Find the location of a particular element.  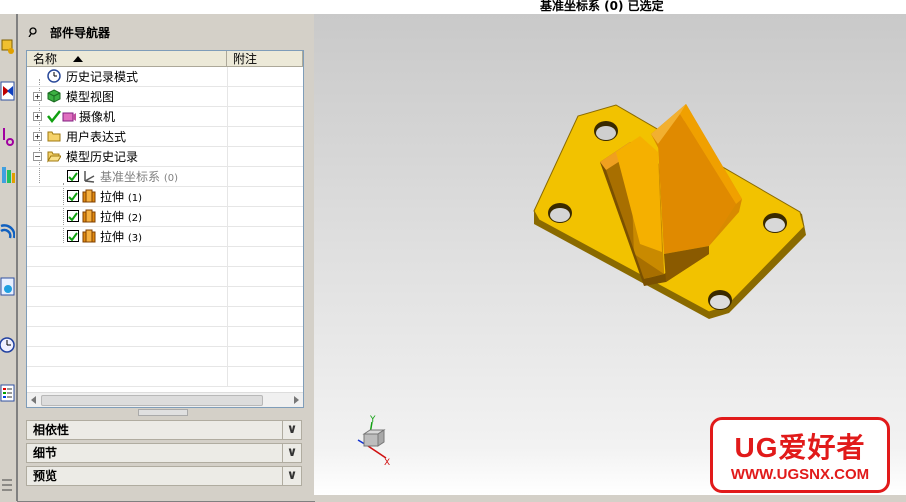

triad-x-label: X is located at coordinates (387, 463).